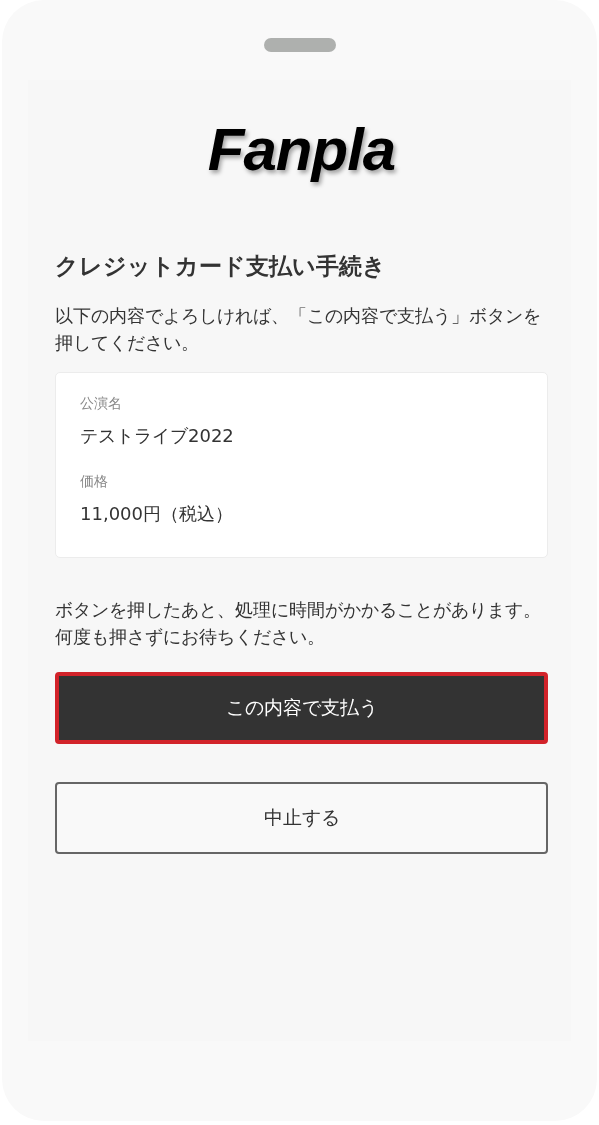  I want to click on detail-label: 価格, so click(94, 481).